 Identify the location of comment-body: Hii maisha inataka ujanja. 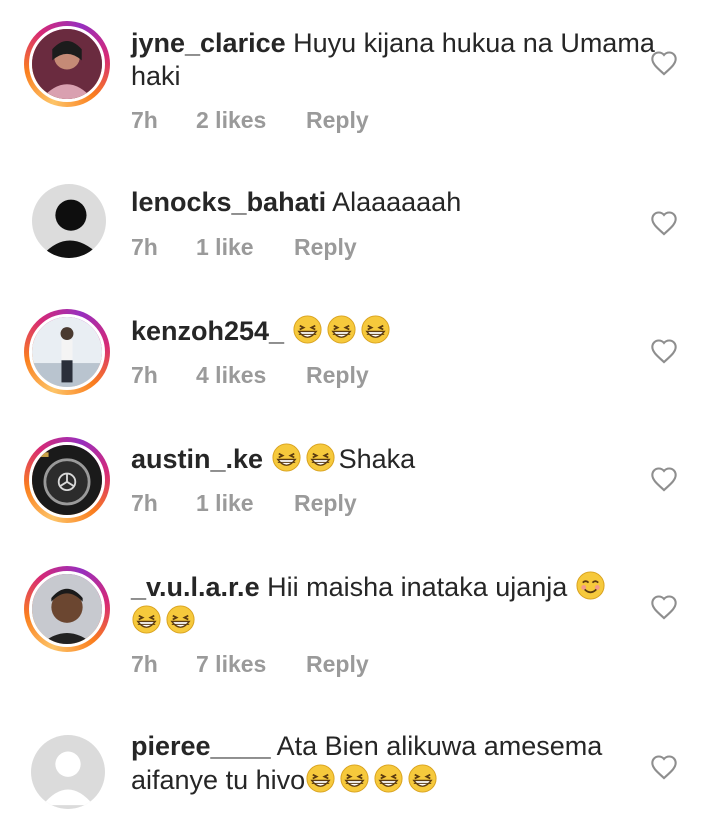
(417, 587).